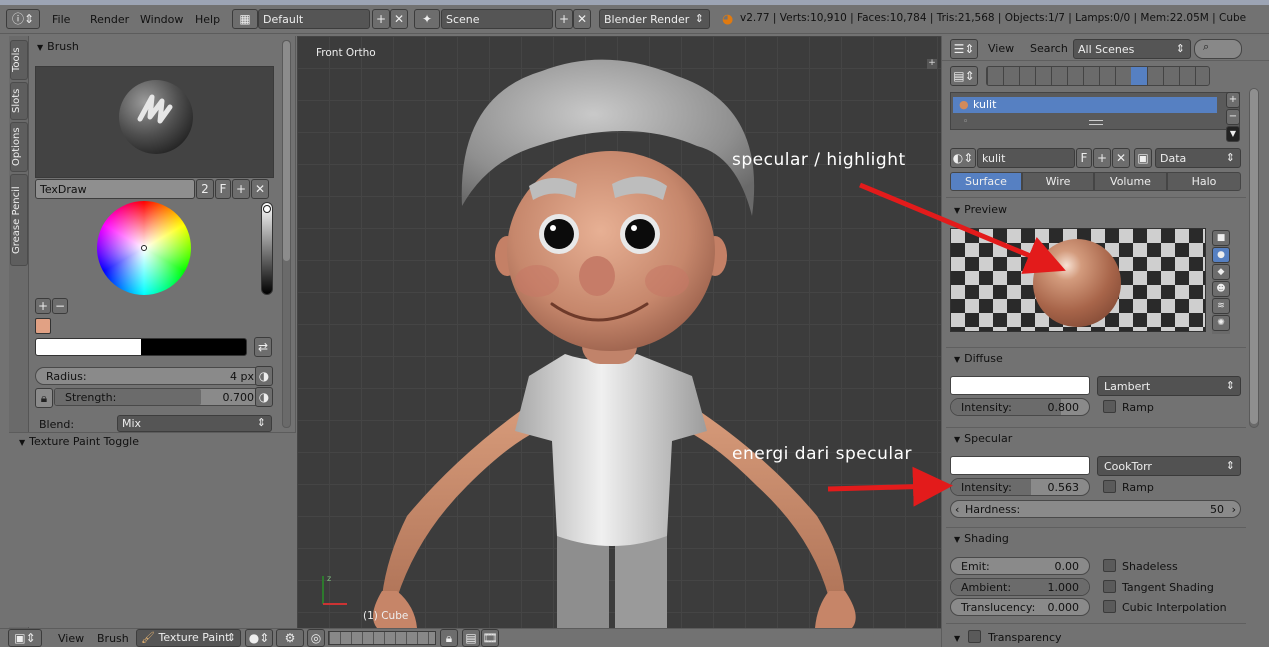  I want to click on specular-shader-select: CookTorr ⇕, so click(1169, 466).